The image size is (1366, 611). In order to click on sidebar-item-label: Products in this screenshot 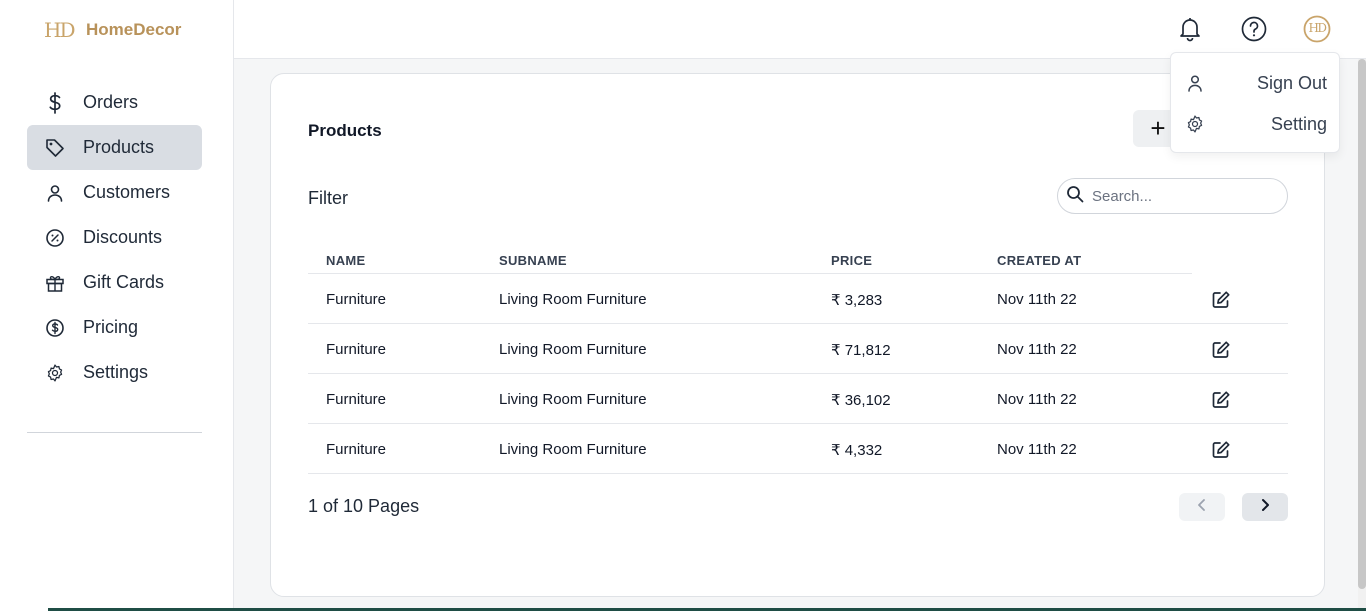, I will do `click(119, 147)`.